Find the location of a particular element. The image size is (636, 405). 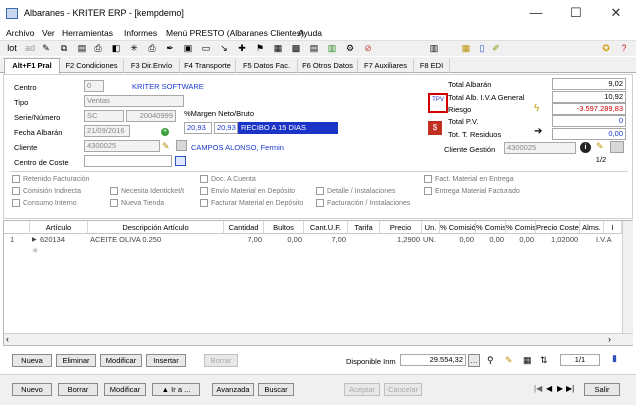

vertical-scrollbar is located at coordinates (627, 277).